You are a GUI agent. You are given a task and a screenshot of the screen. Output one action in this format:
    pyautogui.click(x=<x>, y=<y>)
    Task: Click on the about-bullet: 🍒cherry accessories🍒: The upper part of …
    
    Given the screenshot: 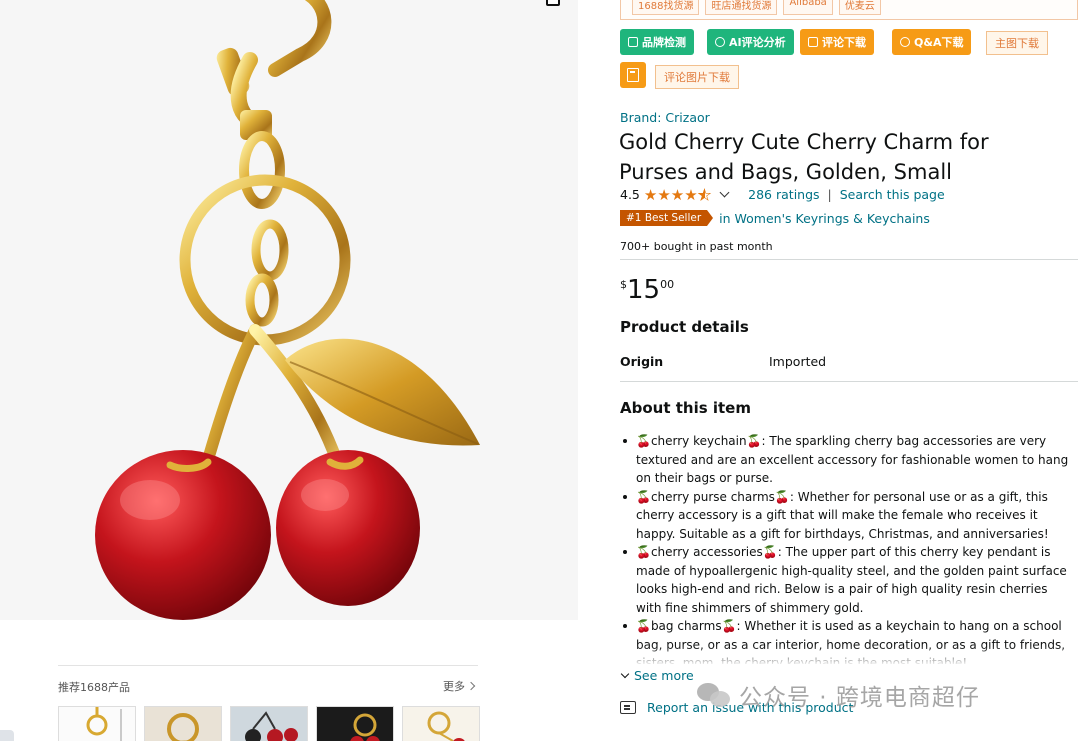 What is the action you would take?
    pyautogui.click(x=848, y=580)
    